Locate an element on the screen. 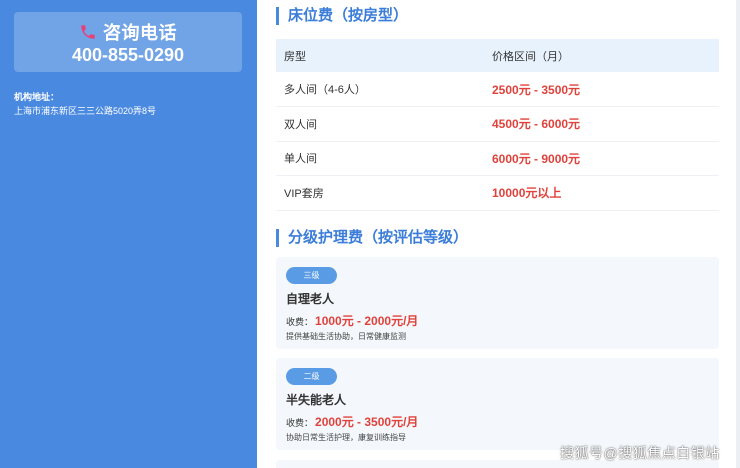 Image resolution: width=740 pixels, height=468 pixels. price-cell: 6000元 - 9000元 is located at coordinates (601, 158).